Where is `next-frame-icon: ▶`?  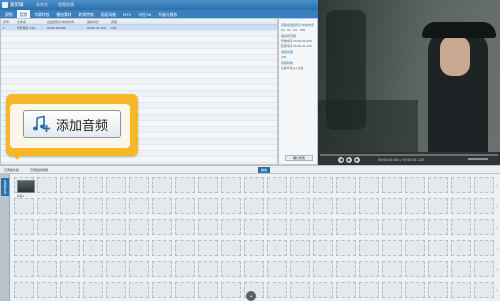
next-frame-icon: ▶ is located at coordinates (357, 160).